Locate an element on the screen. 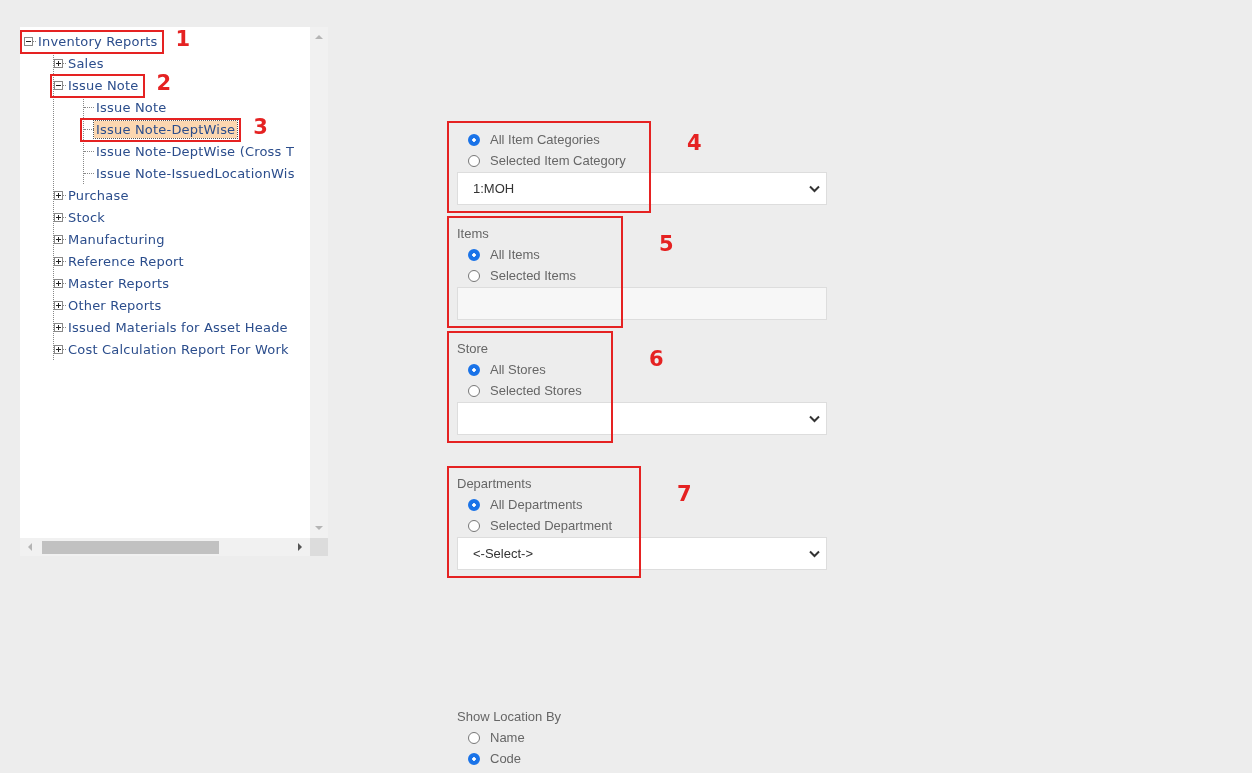  input-field is located at coordinates (642, 303).